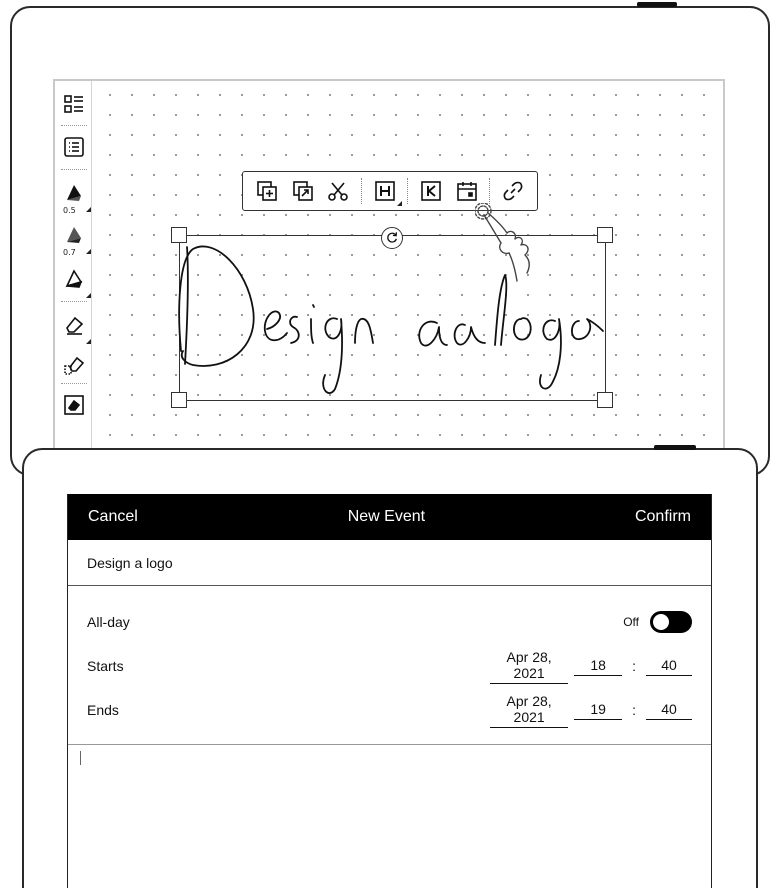  I want to click on calendar-button, so click(467, 191).